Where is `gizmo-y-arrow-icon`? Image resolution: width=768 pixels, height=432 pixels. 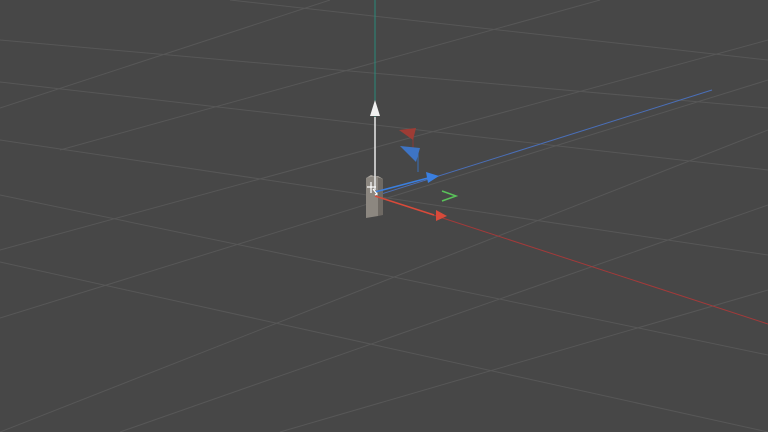
gizmo-y-arrow-icon is located at coordinates (432, 177).